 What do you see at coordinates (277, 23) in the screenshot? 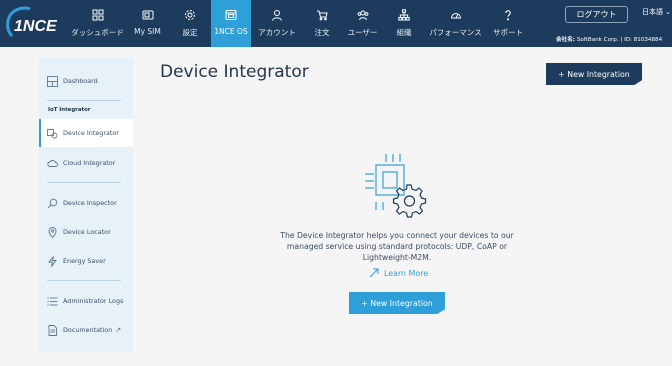
I see `nav-item-account: アカウント` at bounding box center [277, 23].